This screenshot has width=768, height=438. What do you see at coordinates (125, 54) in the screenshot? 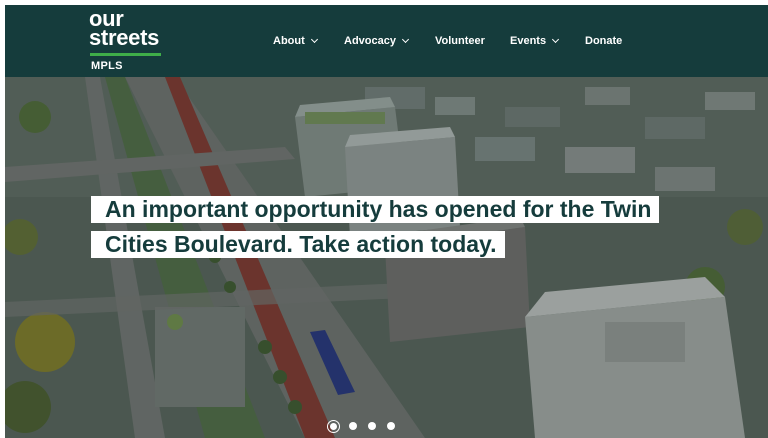
I see `logo-underline` at bounding box center [125, 54].